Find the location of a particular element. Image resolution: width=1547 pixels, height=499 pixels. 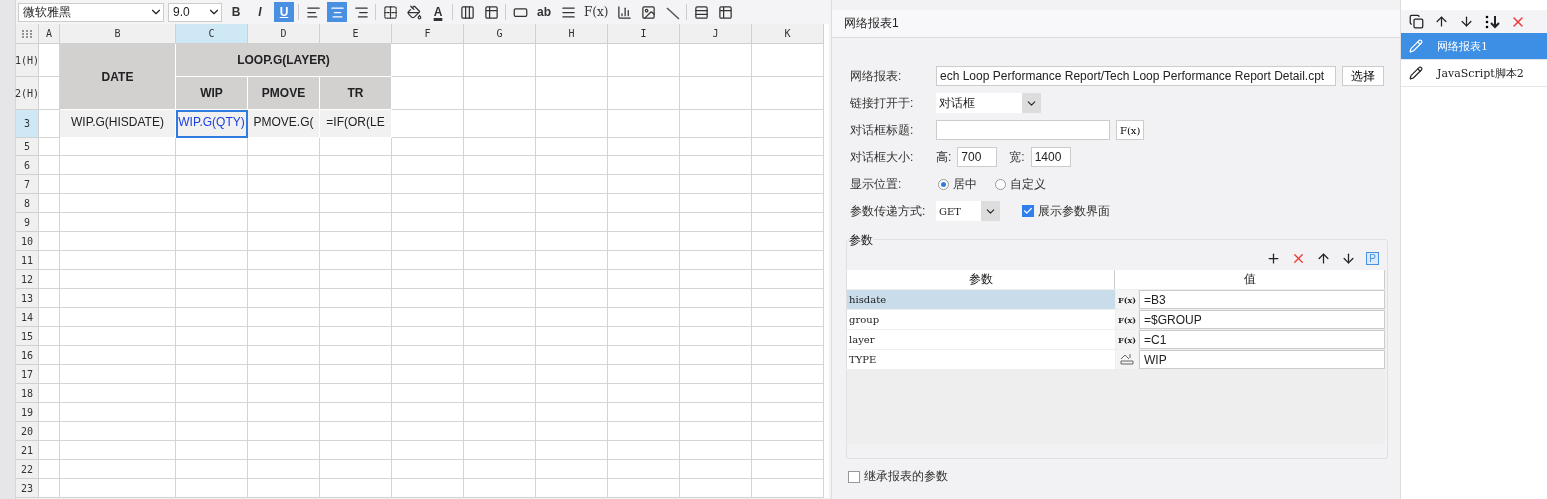

row-header: 5 is located at coordinates (27, 147).